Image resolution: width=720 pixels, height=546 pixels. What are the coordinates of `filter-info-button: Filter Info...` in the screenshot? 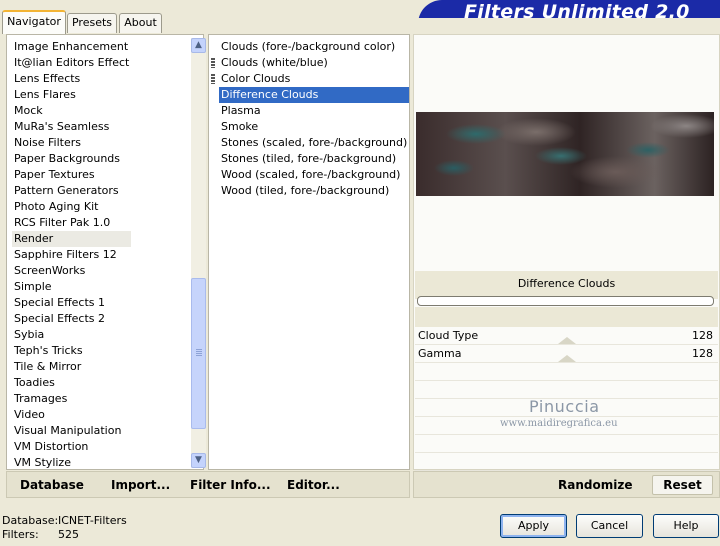 It's located at (230, 485).